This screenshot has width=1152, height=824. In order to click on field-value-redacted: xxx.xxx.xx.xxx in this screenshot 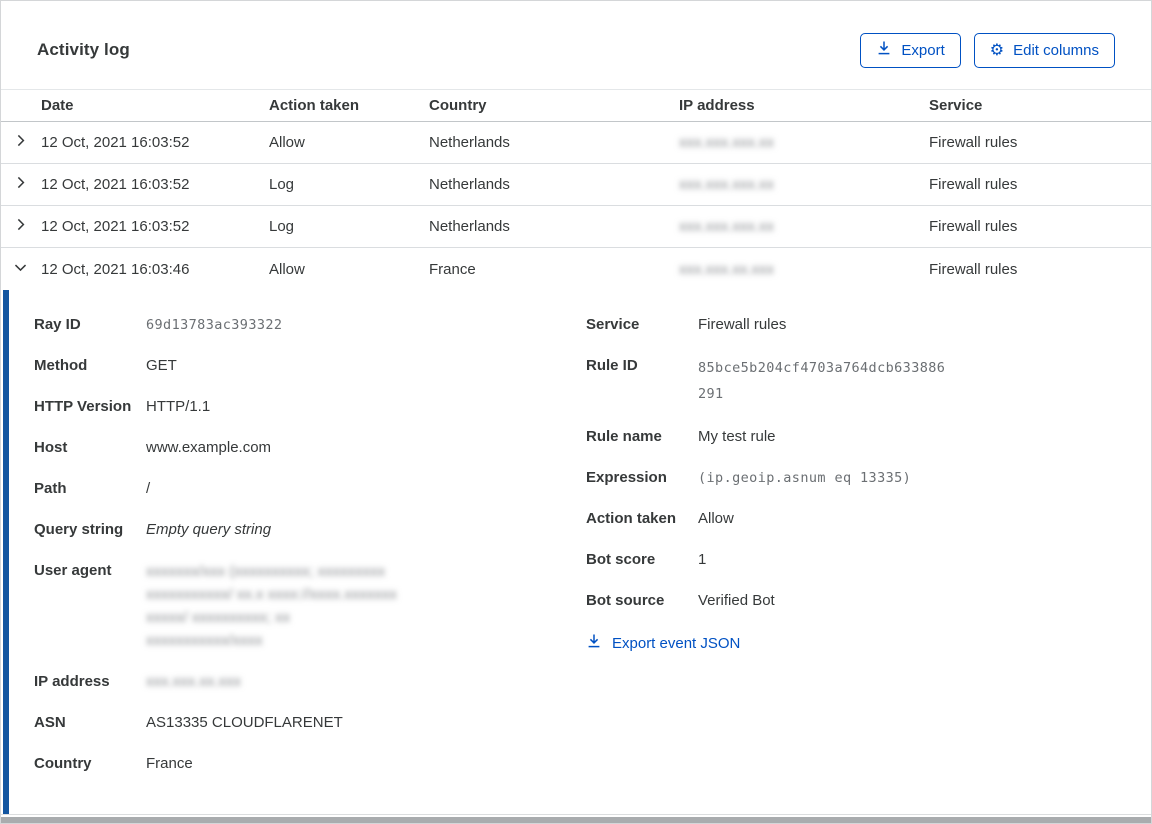, I will do `click(194, 681)`.